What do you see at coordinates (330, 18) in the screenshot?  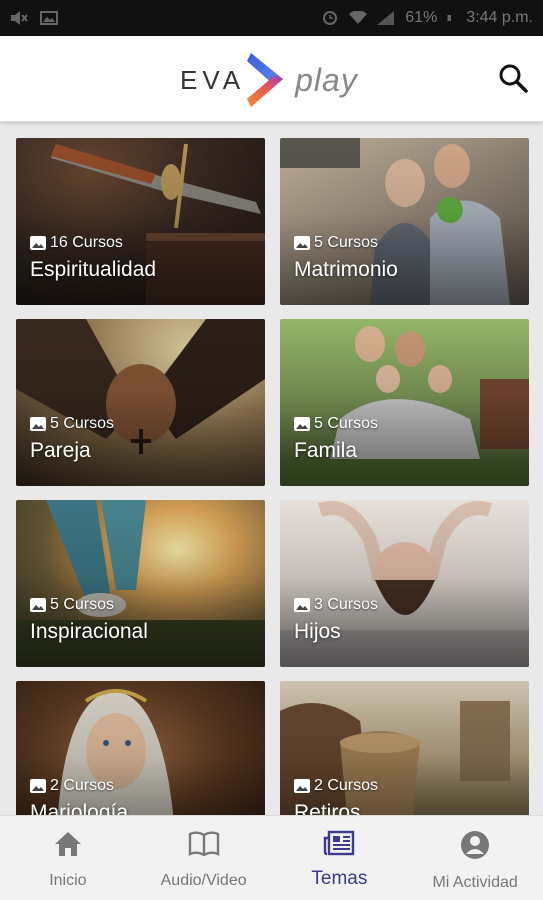 I see `alarm-icon` at bounding box center [330, 18].